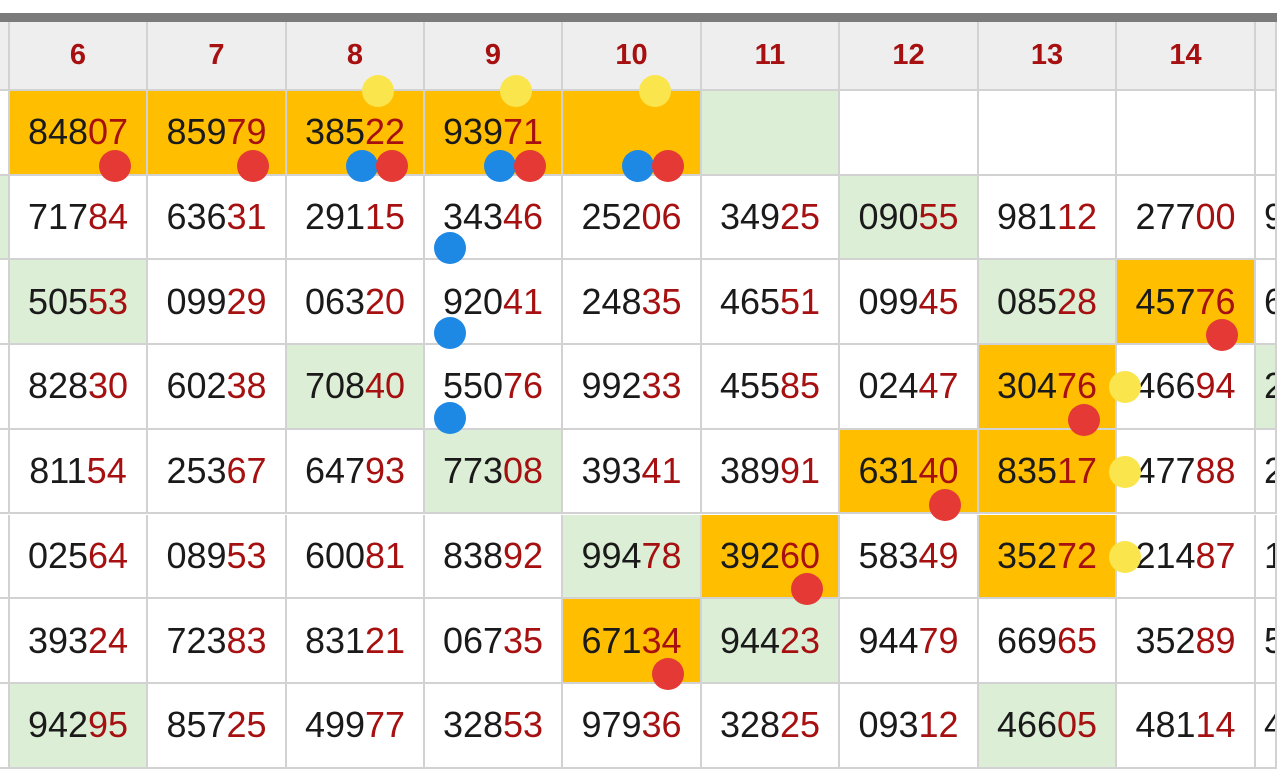 Image resolution: width=1277 pixels, height=769 pixels. What do you see at coordinates (1186, 641) in the screenshot?
I see `table-cell: 352 89` at bounding box center [1186, 641].